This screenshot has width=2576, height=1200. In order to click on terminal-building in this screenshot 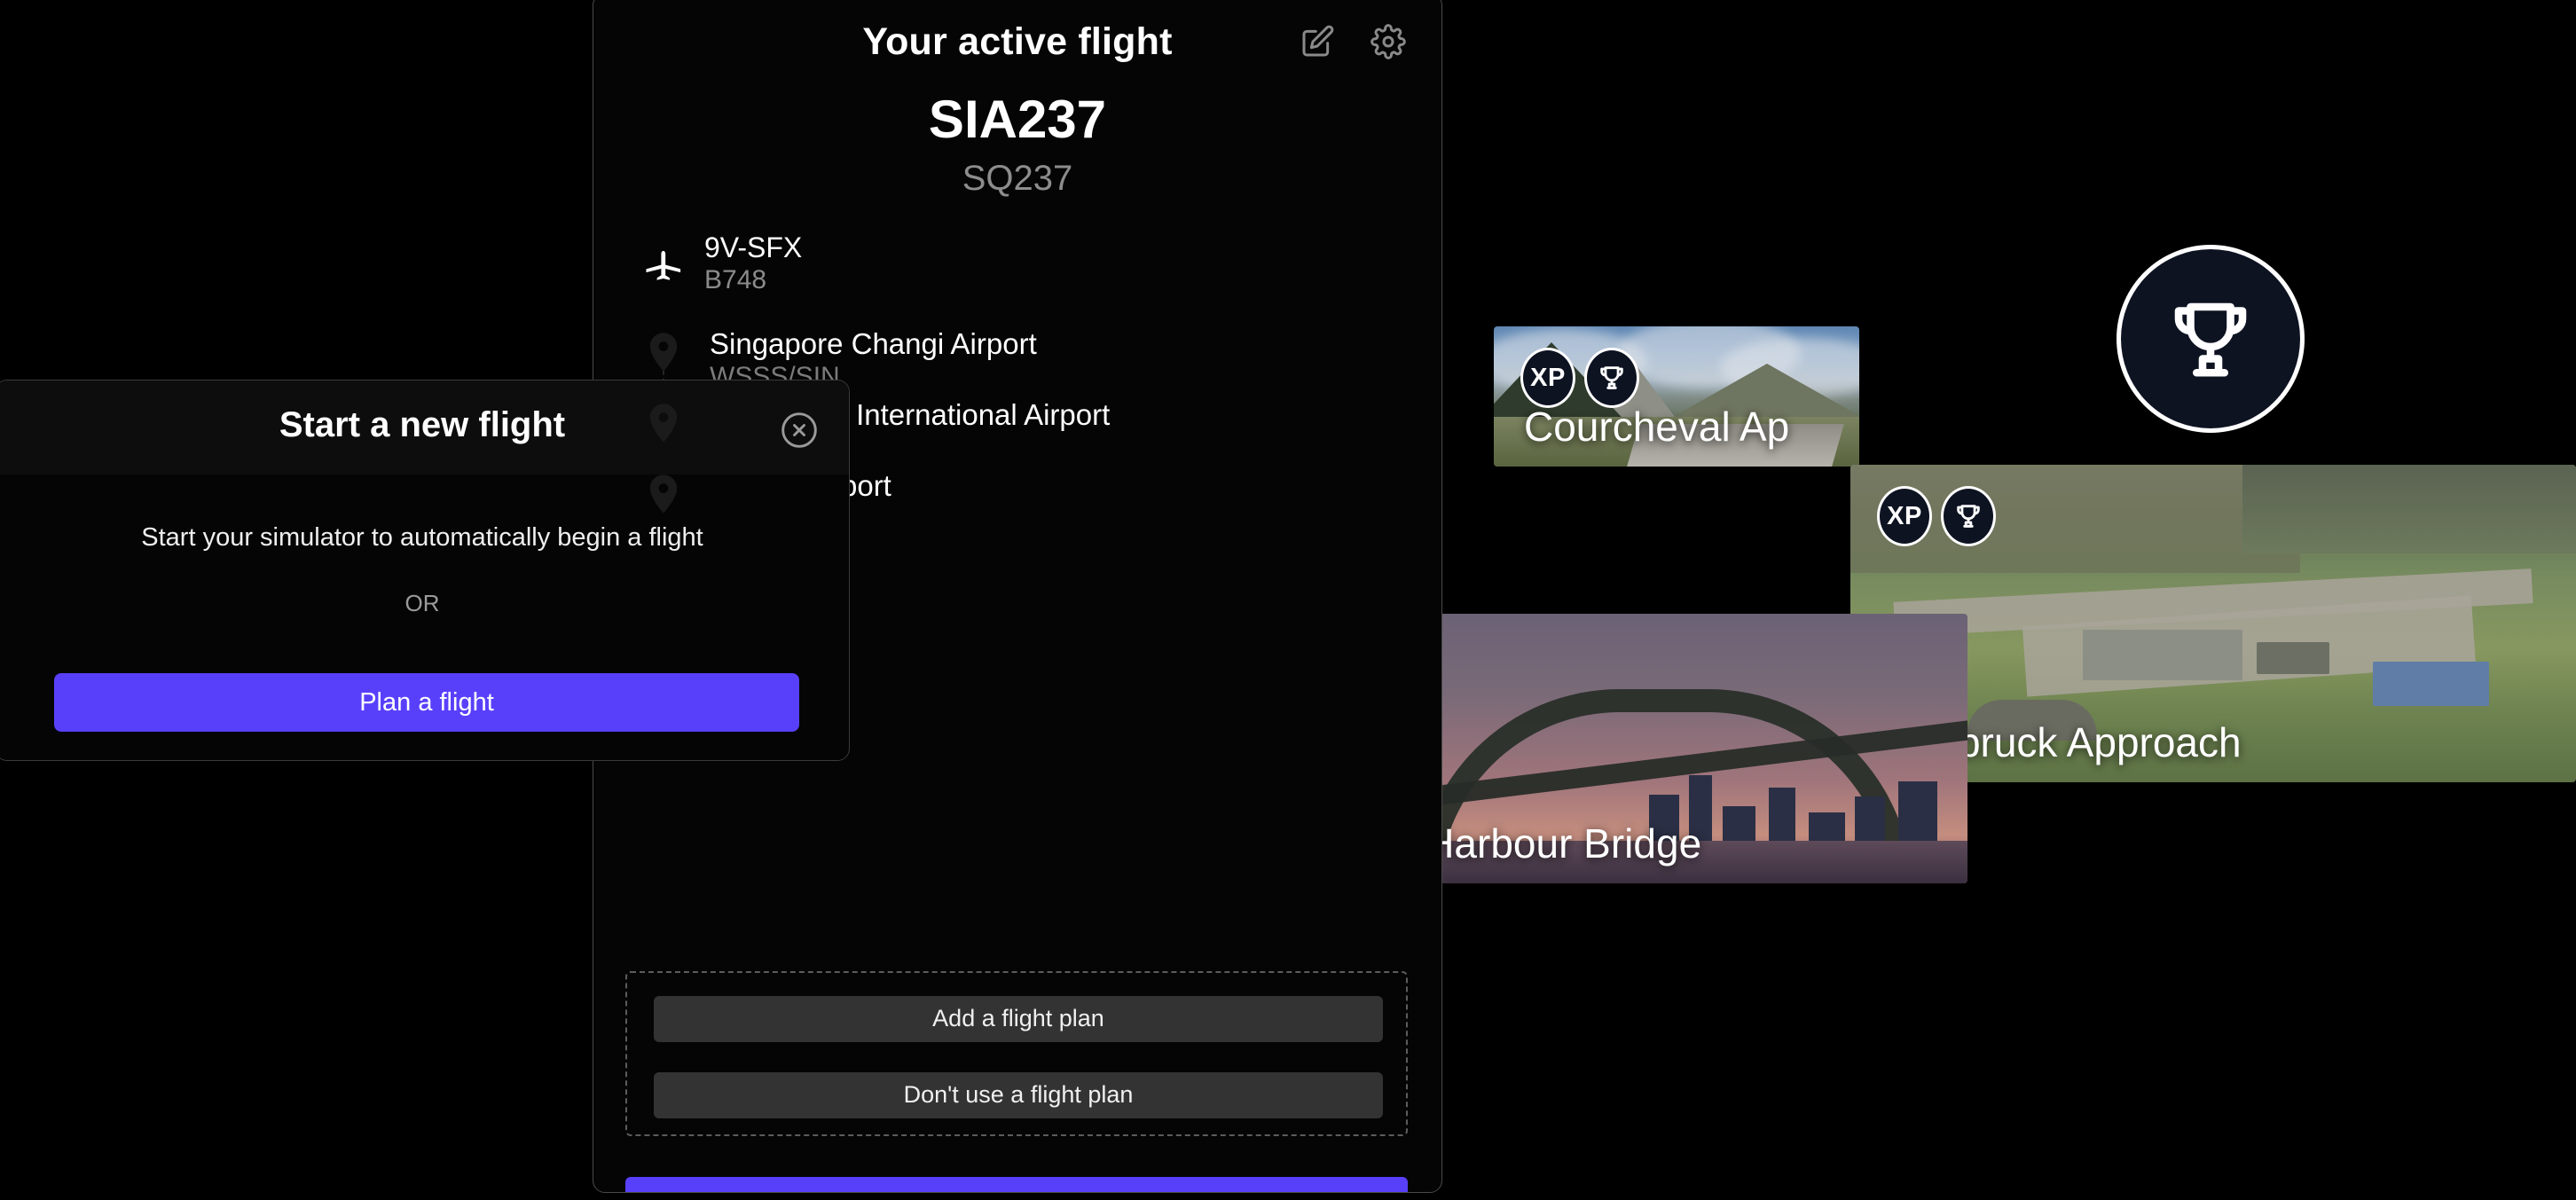, I will do `click(2430, 684)`.